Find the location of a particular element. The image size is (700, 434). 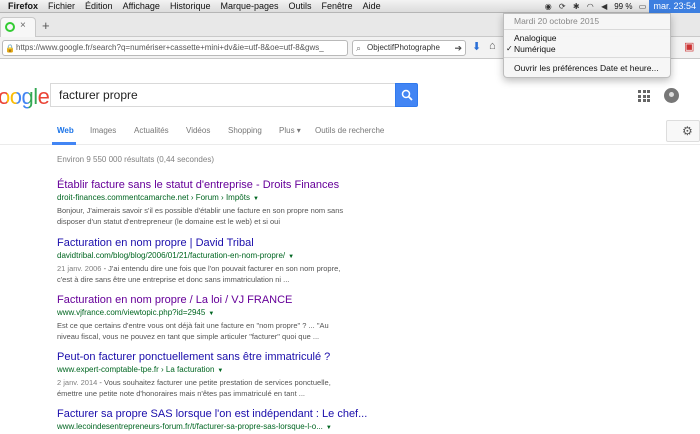

apps-grid-icon is located at coordinates (644, 96).